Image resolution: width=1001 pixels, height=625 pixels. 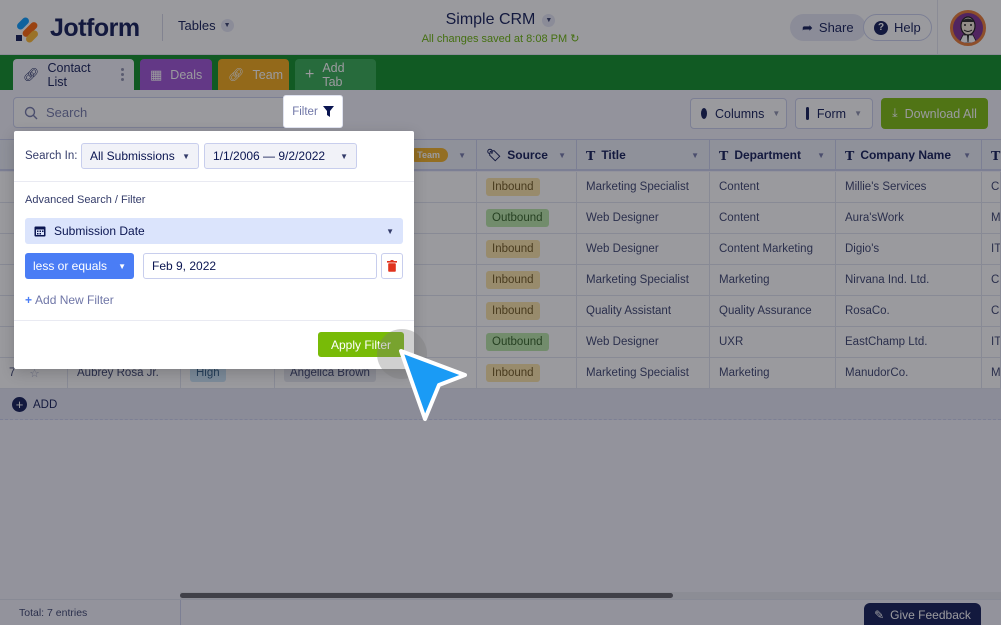 What do you see at coordinates (69, 300) in the screenshot?
I see `add-new-filter-link: + Add New Filter` at bounding box center [69, 300].